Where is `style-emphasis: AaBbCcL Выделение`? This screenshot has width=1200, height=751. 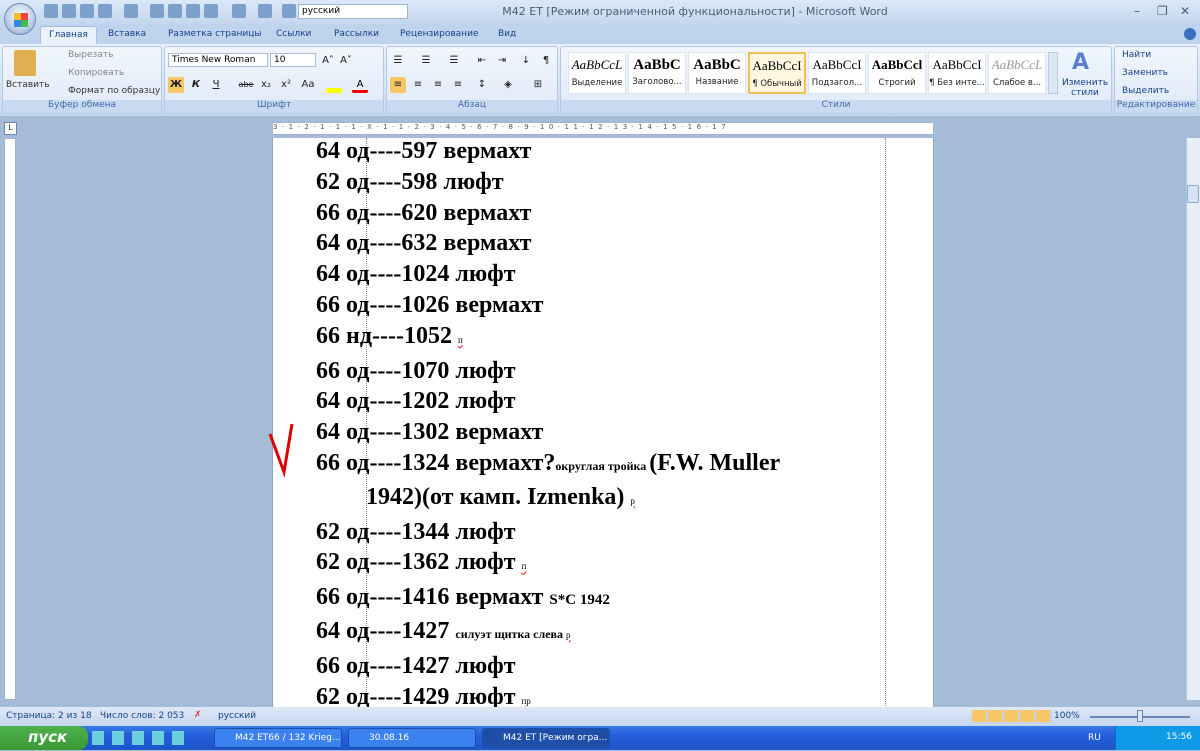
style-emphasis: AaBbCcL Выделение is located at coordinates (597, 73).